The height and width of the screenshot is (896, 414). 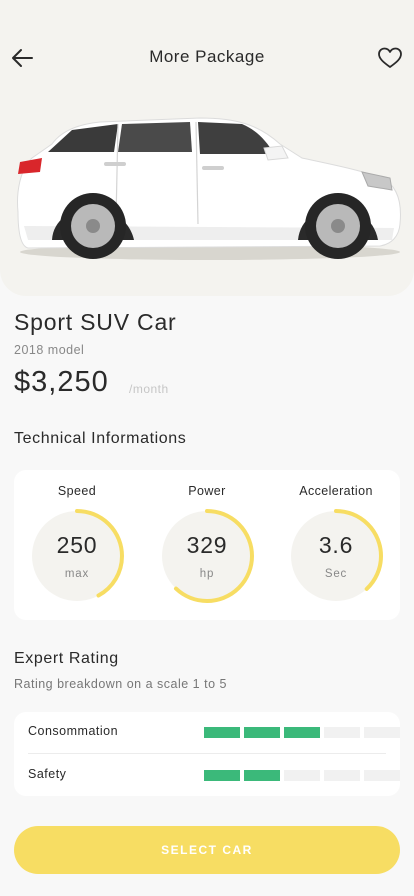 What do you see at coordinates (336, 574) in the screenshot?
I see `gauge-unit: Sec` at bounding box center [336, 574].